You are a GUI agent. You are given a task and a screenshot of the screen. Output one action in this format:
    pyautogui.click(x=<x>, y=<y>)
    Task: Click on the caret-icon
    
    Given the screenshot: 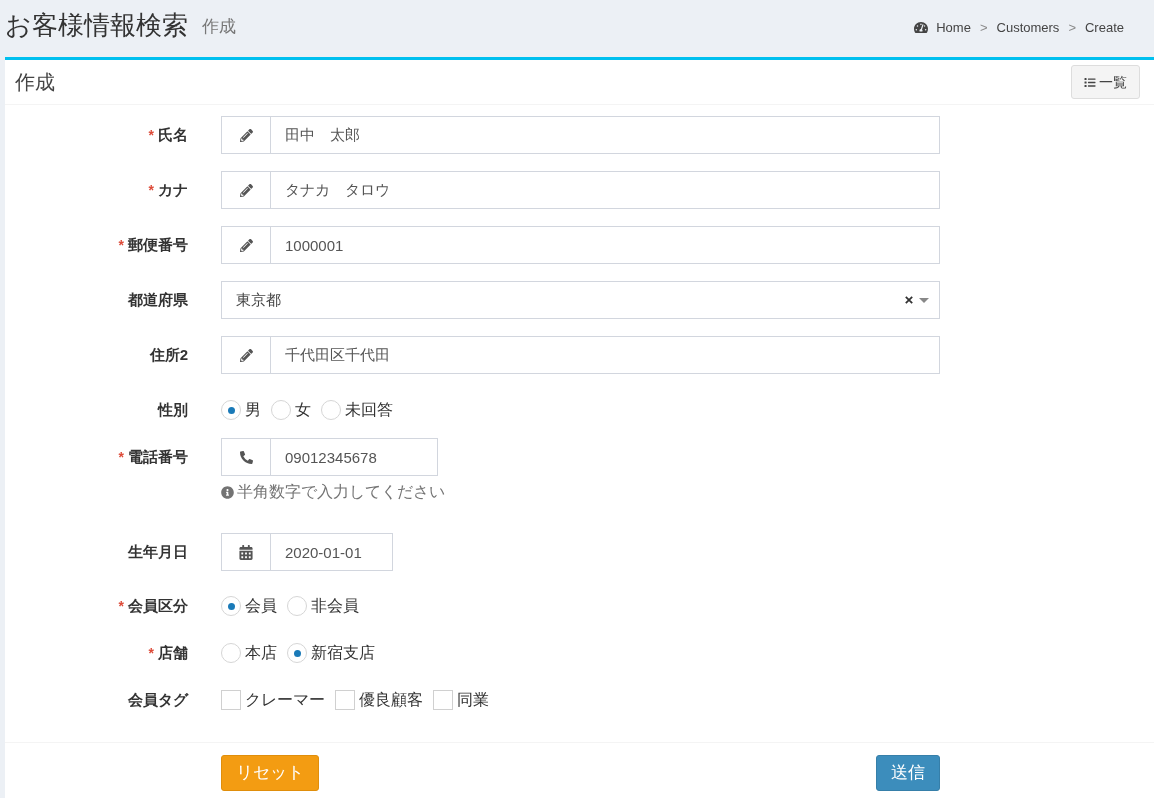 What is the action you would take?
    pyautogui.click(x=924, y=300)
    